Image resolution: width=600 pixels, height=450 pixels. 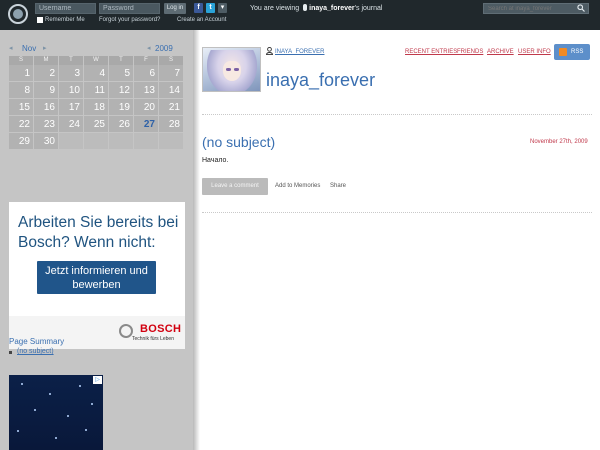 I want to click on calendar-day: 5, so click(x=121, y=73).